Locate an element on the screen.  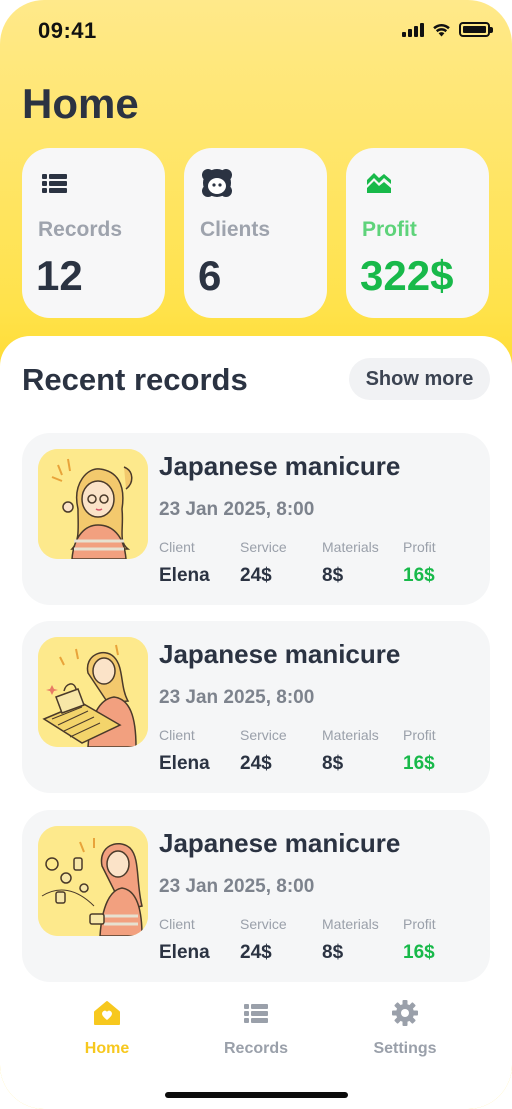
page-title: Home is located at coordinates (80, 103).